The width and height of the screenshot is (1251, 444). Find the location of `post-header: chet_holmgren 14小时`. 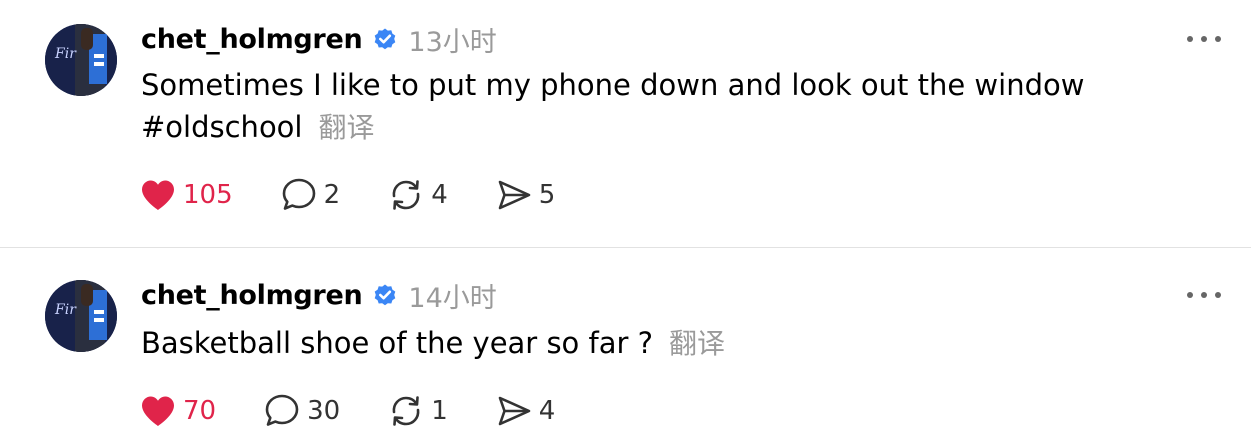

post-header: chet_holmgren 14小时 is located at coordinates (319, 295).